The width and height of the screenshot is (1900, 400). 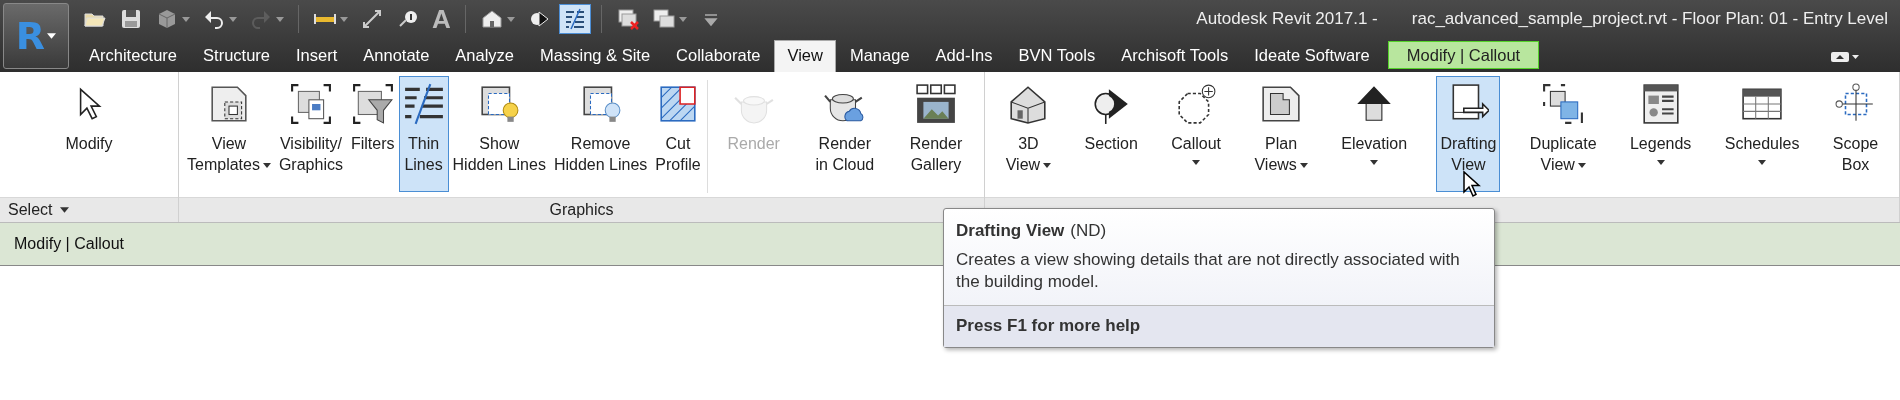 I want to click on document-title: rac_advanced_sample_project.rvt - Floor Plan: 01 - Entry Level, so click(x=1649, y=19).